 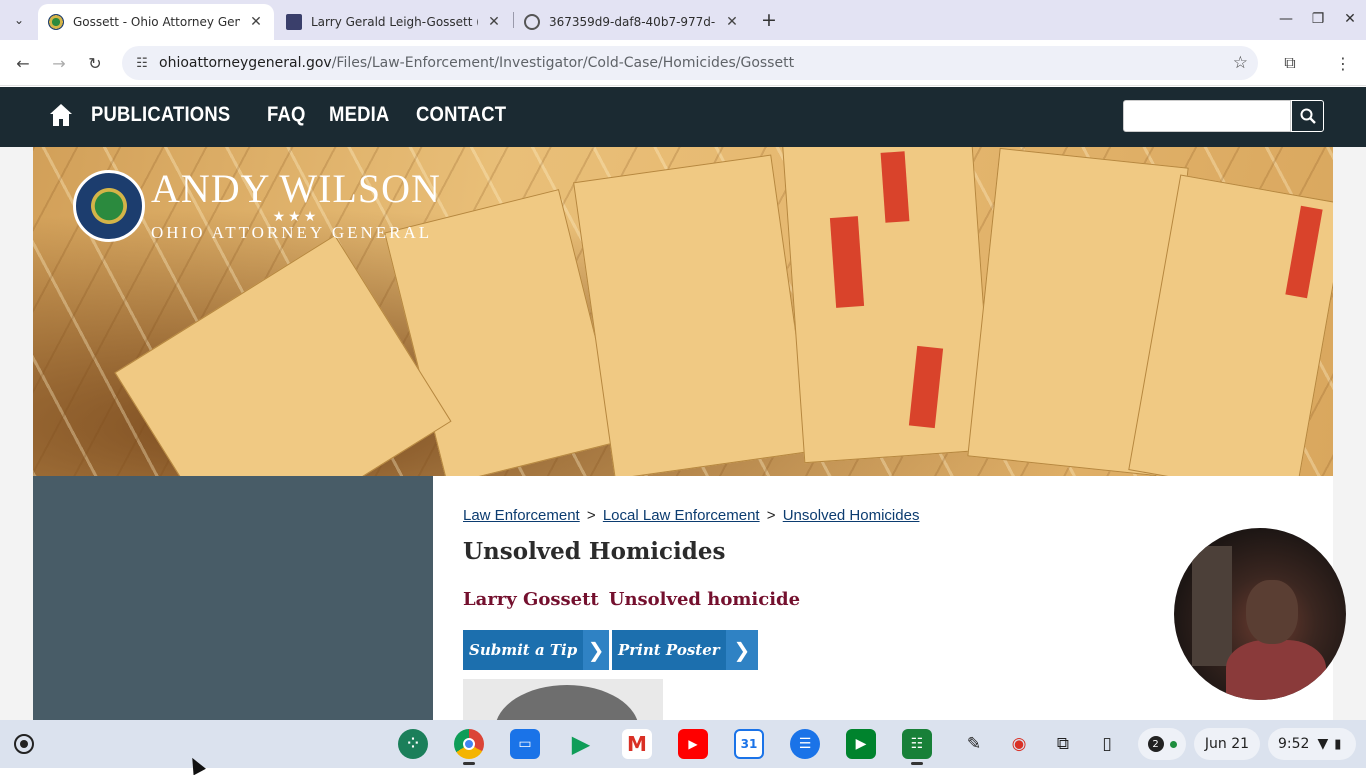 What do you see at coordinates (286, 115) in the screenshot?
I see `nav-faq: FAQ` at bounding box center [286, 115].